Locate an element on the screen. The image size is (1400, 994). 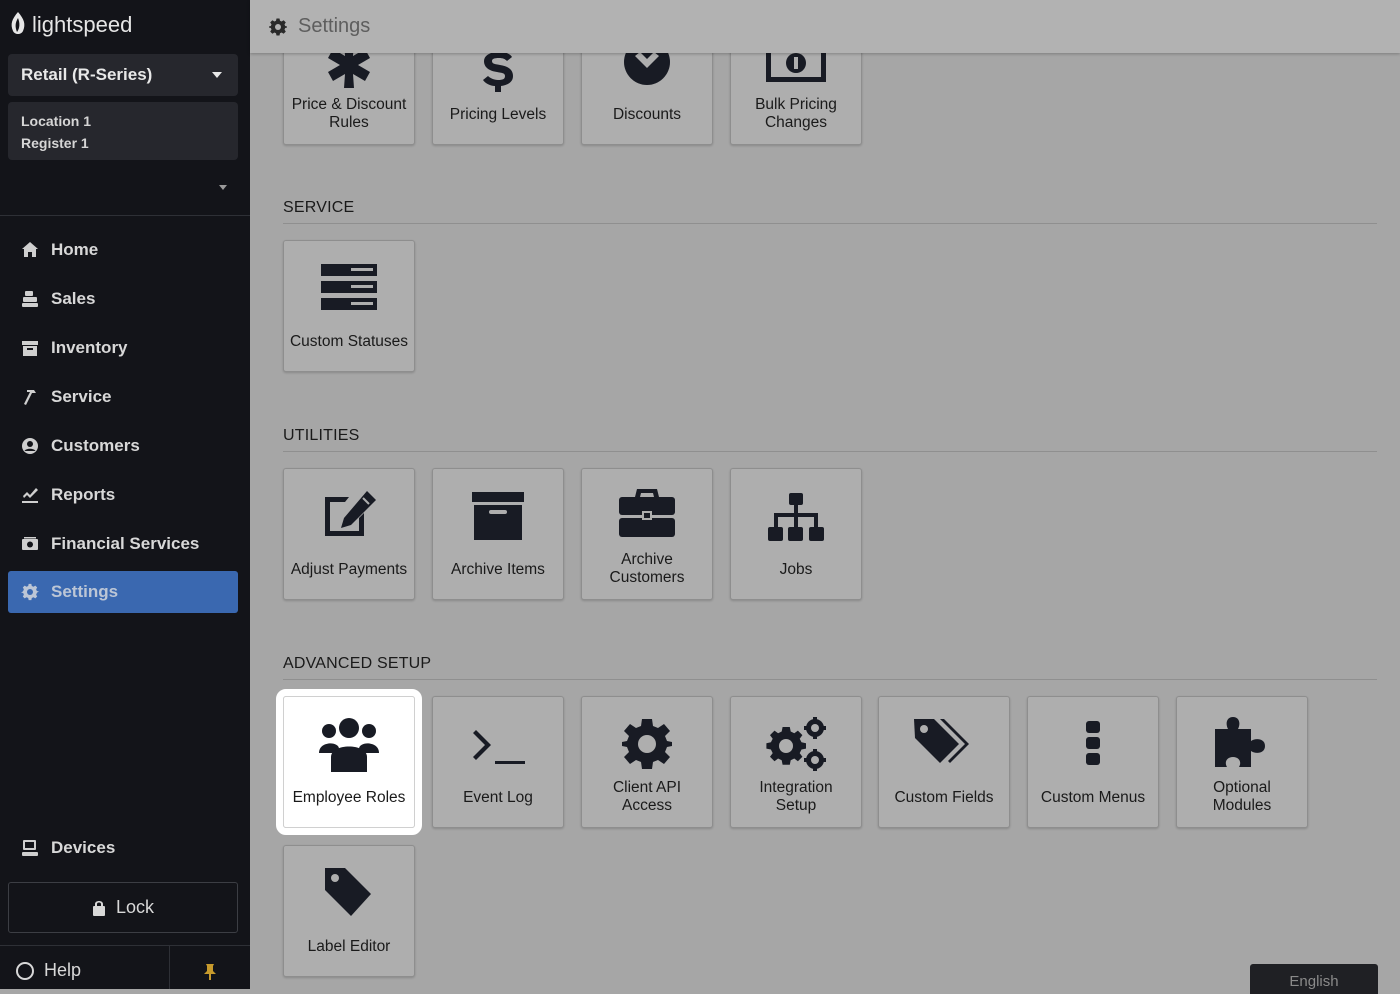
server-stack-icon is located at coordinates (349, 287).